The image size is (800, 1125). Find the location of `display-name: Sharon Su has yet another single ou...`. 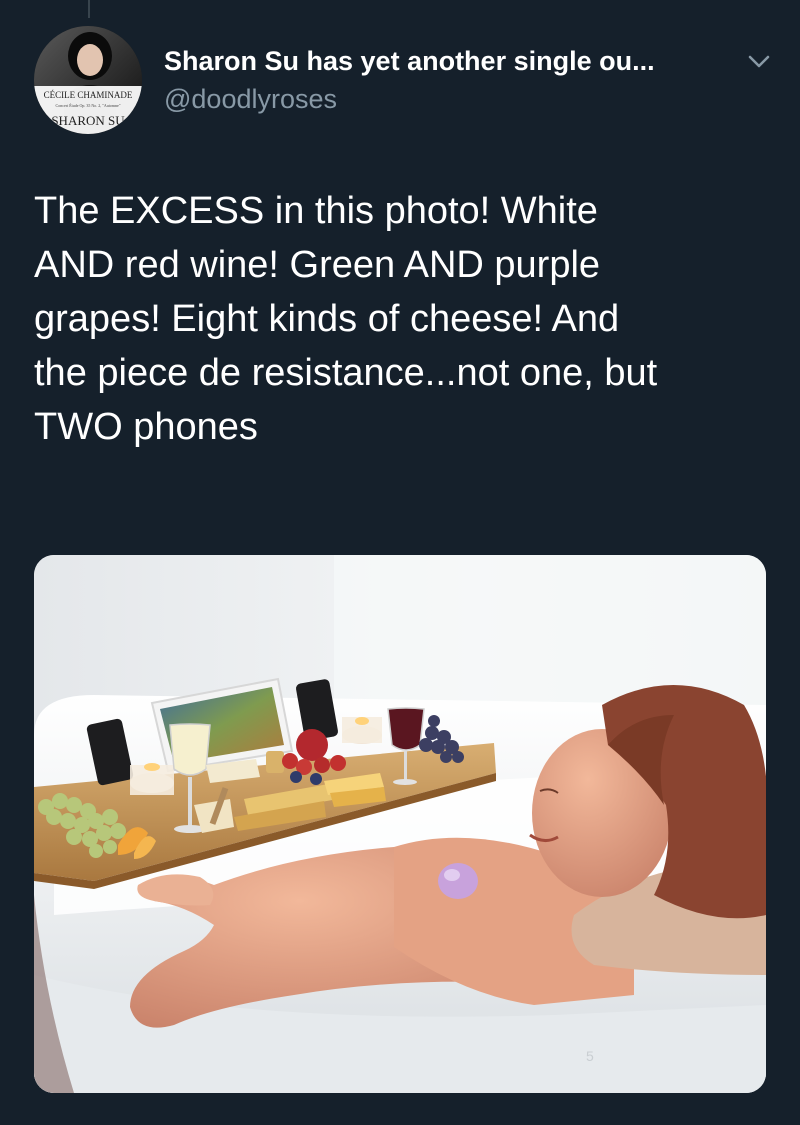

display-name: Sharon Su has yet another single ou... is located at coordinates (409, 61).